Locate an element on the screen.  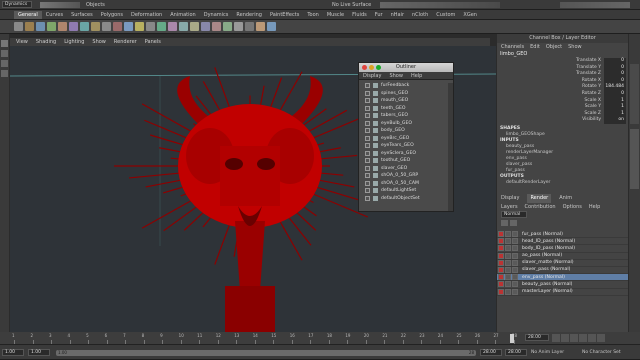
outliner-item: toothut_GEO is located at coordinates (409, 161).